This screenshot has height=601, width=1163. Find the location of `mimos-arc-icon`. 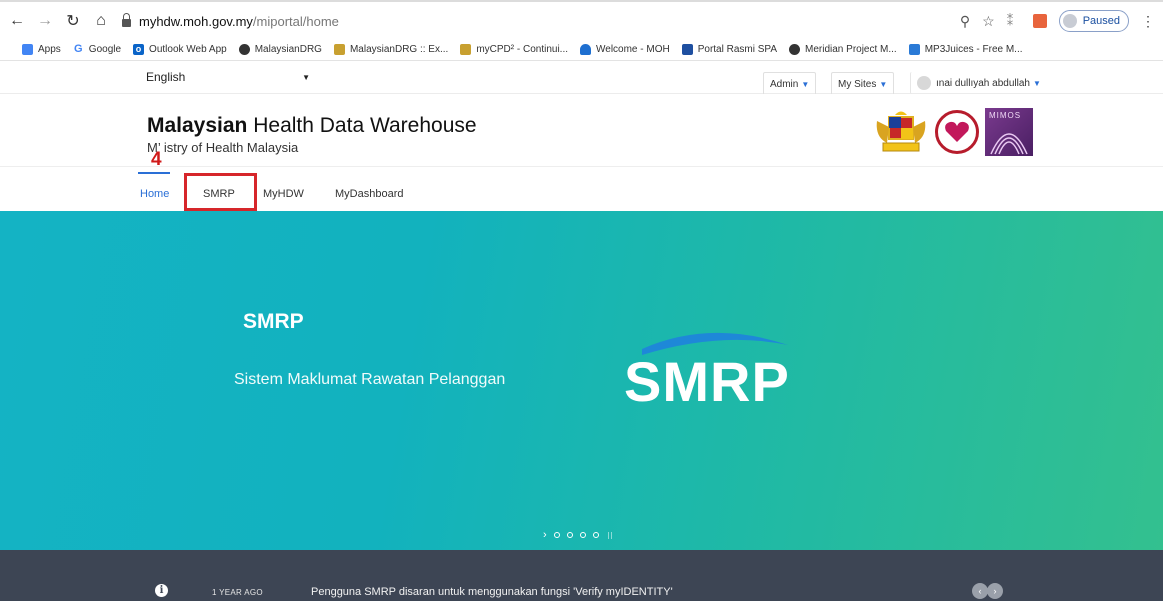

mimos-arc-icon is located at coordinates (1009, 144).